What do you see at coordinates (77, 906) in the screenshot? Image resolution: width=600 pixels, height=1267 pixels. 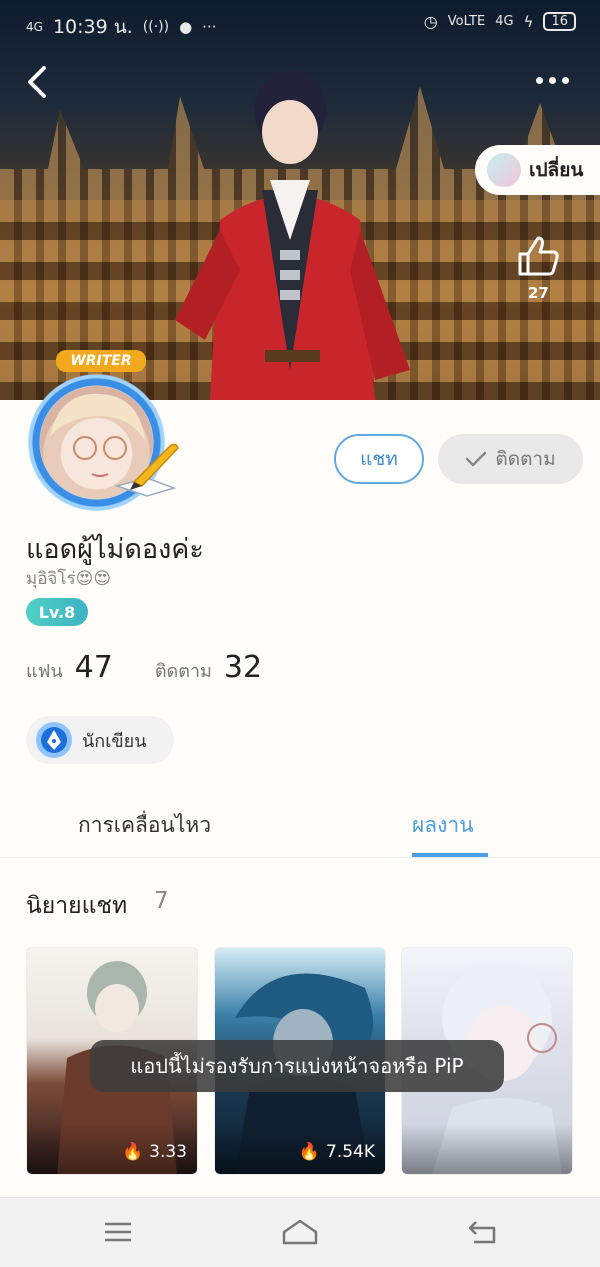 I see `section-title: นิยายแชท` at bounding box center [77, 906].